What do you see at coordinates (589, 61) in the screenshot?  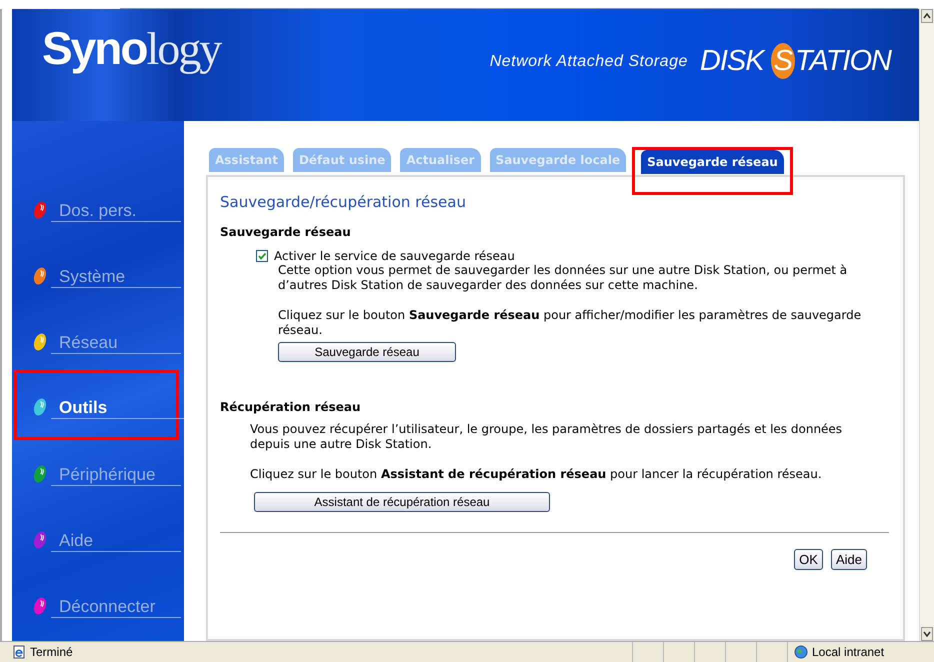 I see `tagline: Network Attached Storage` at bounding box center [589, 61].